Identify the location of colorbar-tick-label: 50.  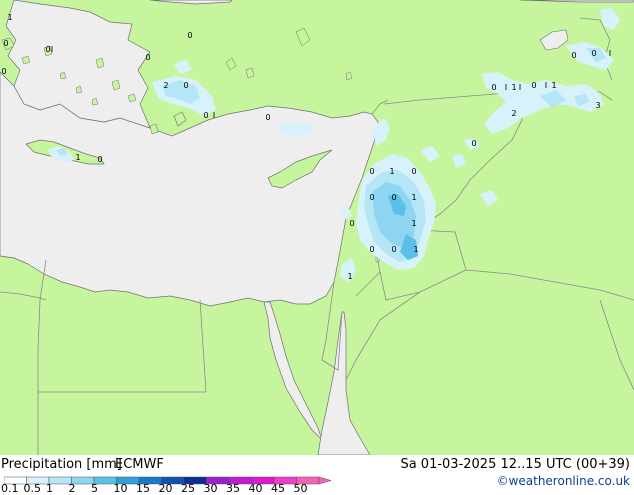
(300, 488).